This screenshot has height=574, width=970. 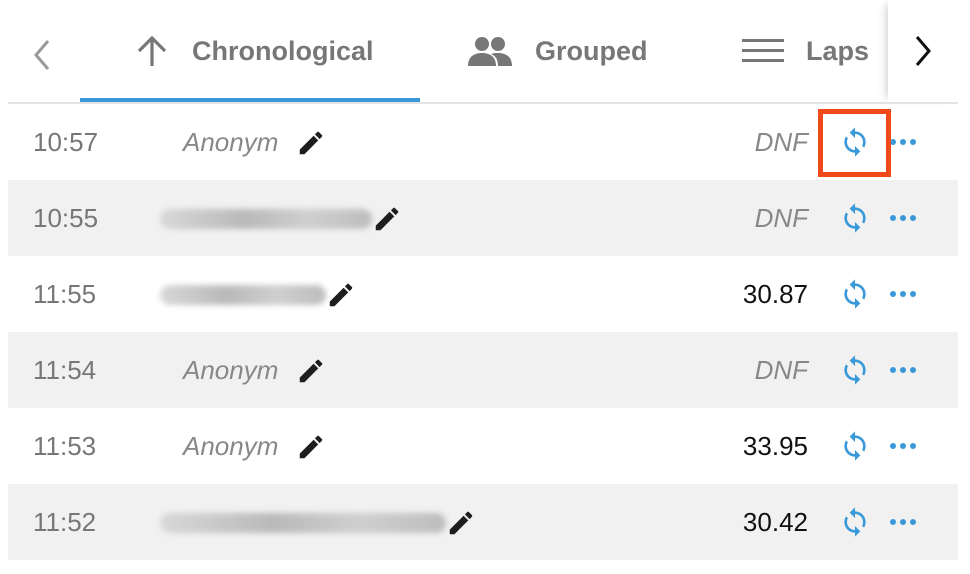 I want to click on chevron-right-icon, so click(x=923, y=51).